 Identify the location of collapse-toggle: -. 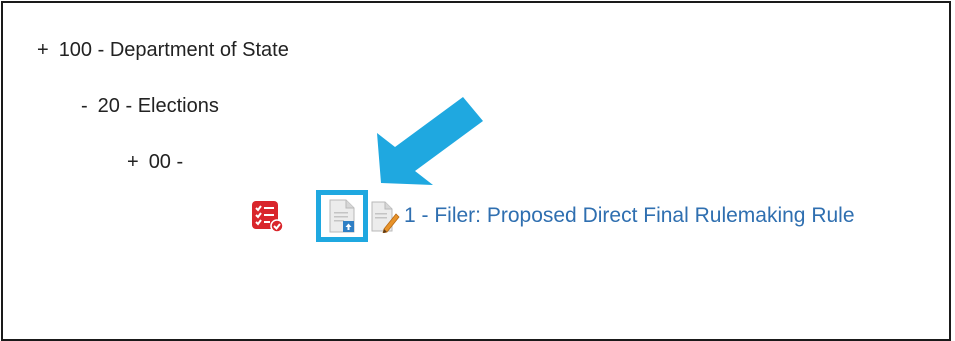
(84, 106).